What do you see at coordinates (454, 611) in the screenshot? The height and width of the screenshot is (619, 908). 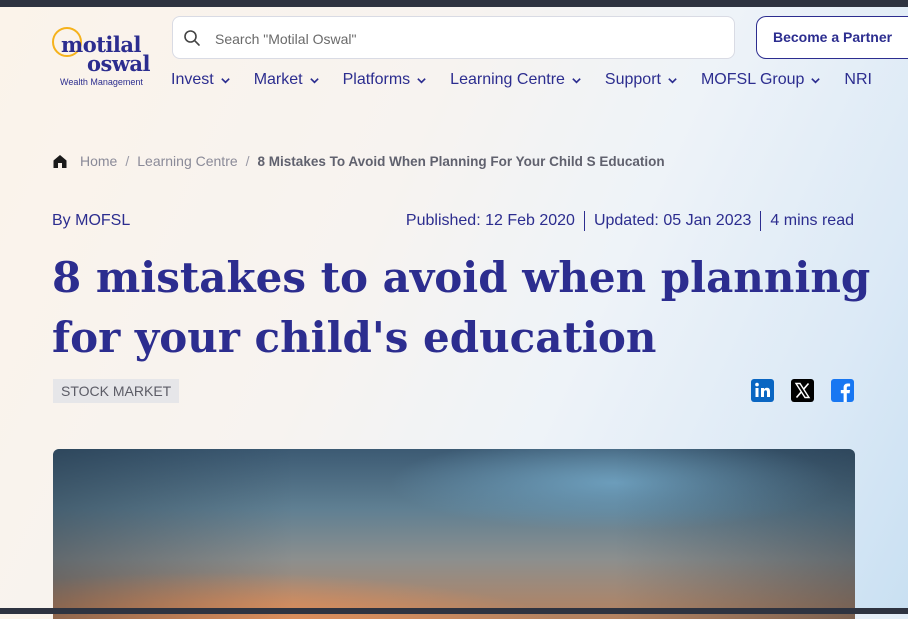 I see `bottom-strip` at bounding box center [454, 611].